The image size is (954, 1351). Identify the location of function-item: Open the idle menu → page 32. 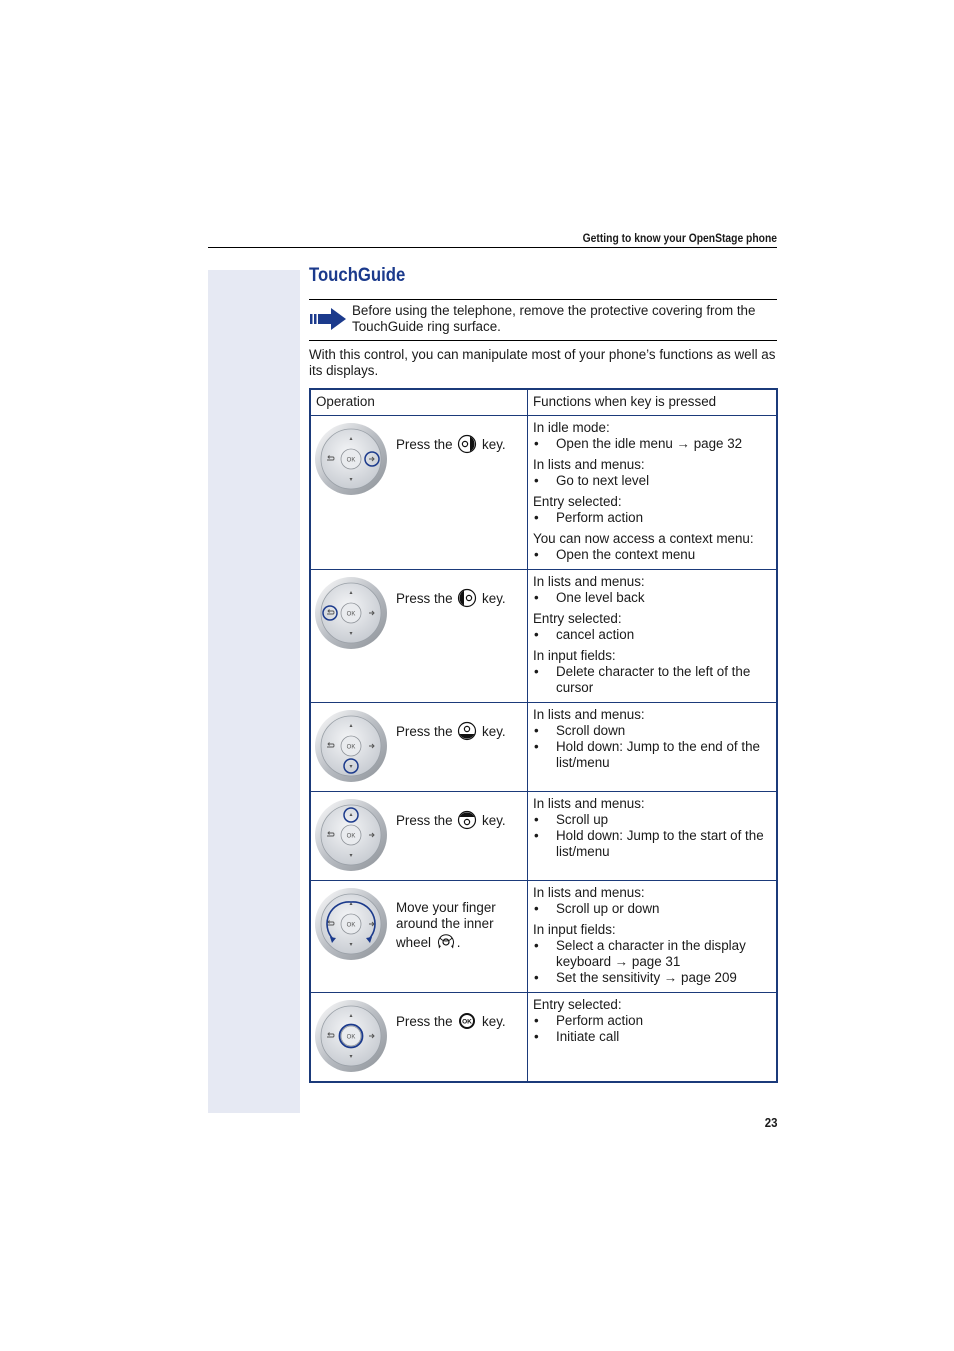
(652, 444).